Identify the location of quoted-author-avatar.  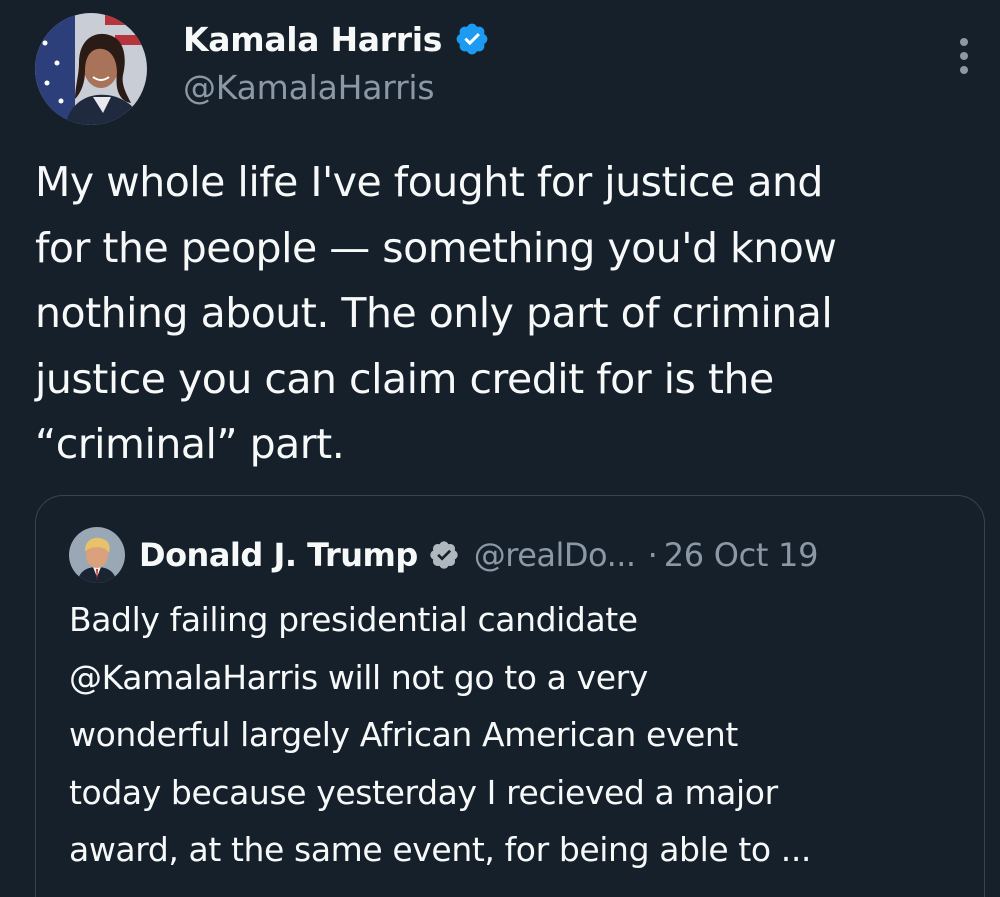
(97, 555).